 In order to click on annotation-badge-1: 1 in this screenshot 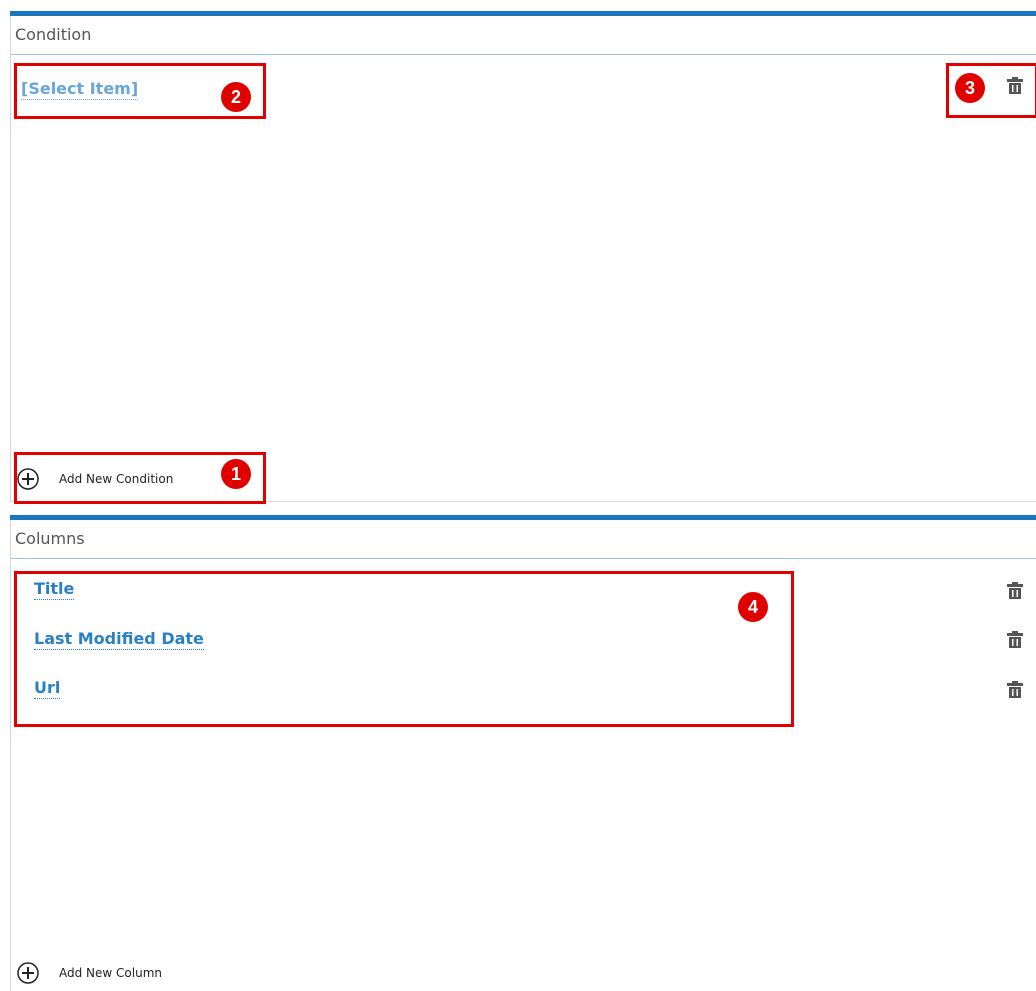, I will do `click(236, 474)`.